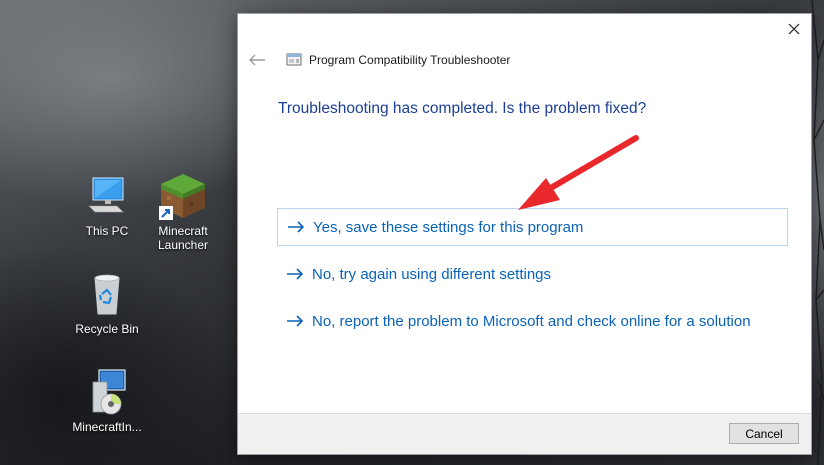  What do you see at coordinates (183, 238) in the screenshot?
I see `desktop-icon-label: Minecraft Launcher` at bounding box center [183, 238].